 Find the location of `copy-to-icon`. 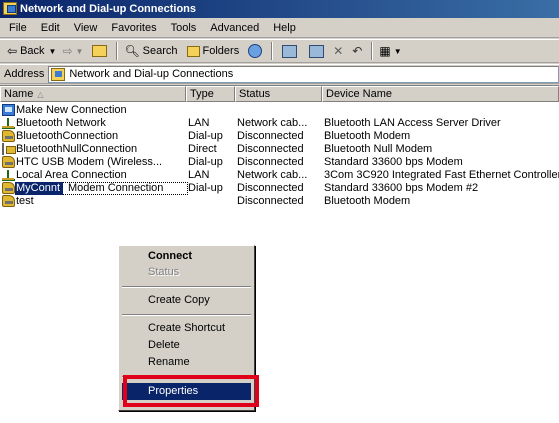

copy-to-icon is located at coordinates (317, 51).